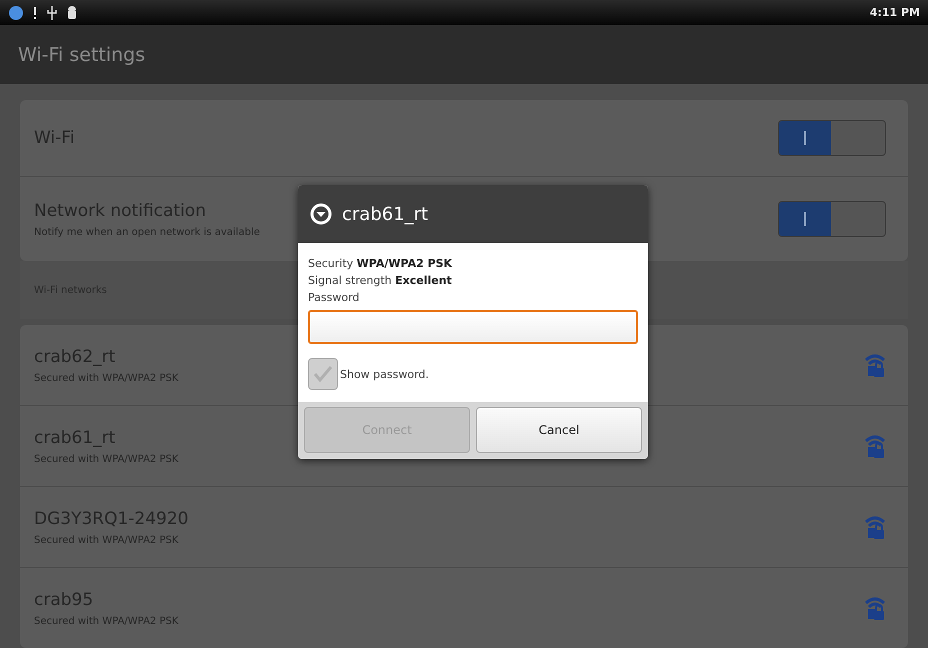  I want to click on show-password-checkbox, so click(323, 374).